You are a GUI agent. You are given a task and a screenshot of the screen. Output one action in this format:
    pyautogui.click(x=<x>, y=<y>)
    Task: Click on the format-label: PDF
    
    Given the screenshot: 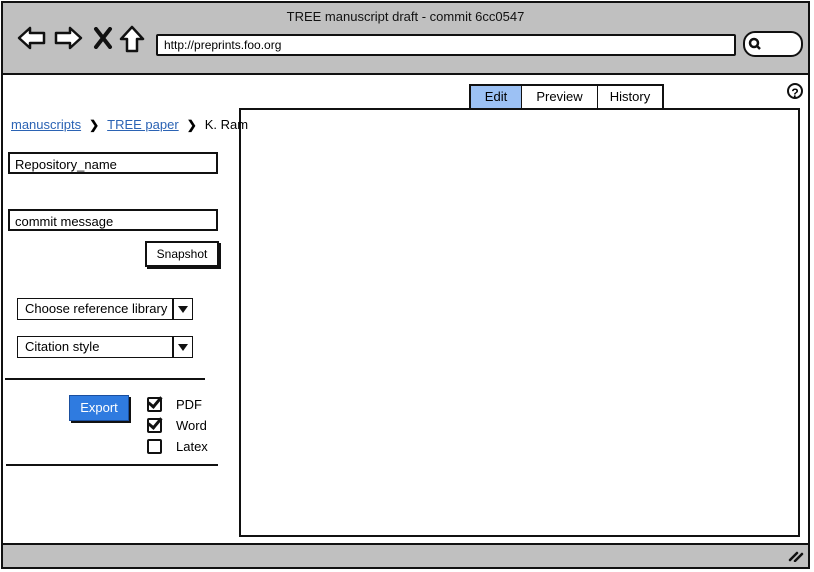 What is the action you would take?
    pyautogui.click(x=189, y=404)
    